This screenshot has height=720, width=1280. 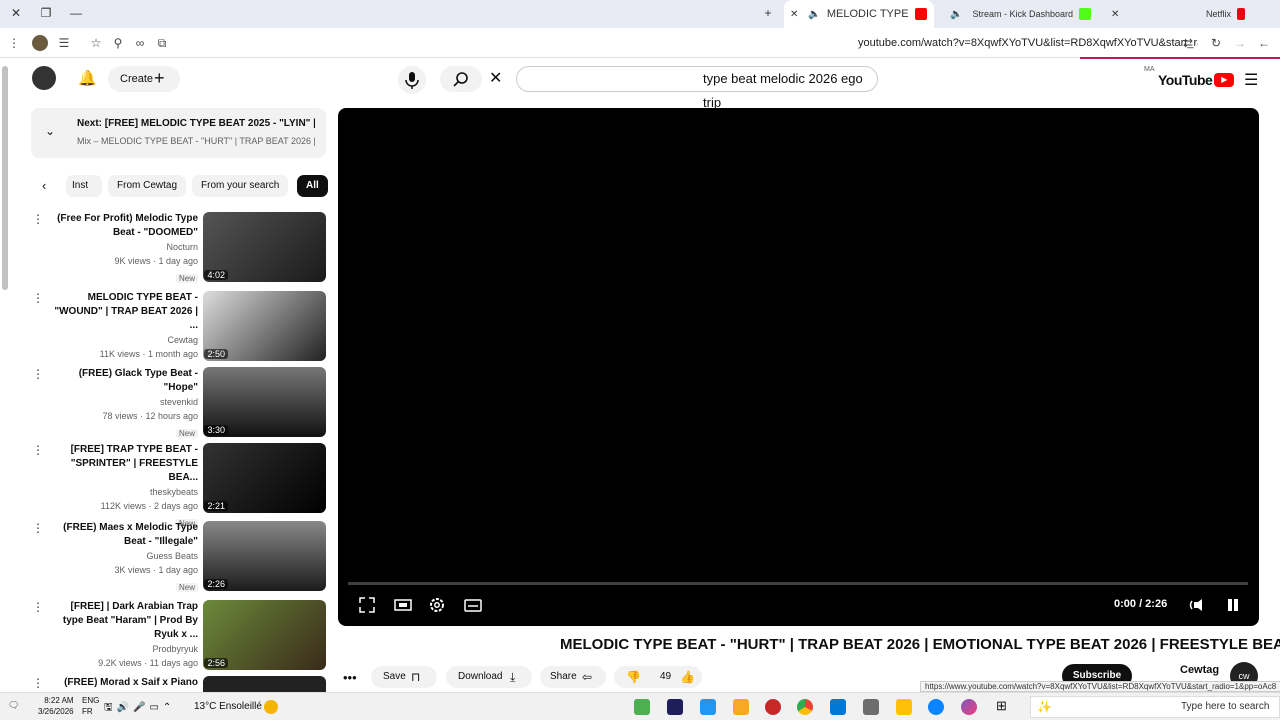 What do you see at coordinates (46, 13) in the screenshot?
I see `maximize-window-icon: ❐` at bounding box center [46, 13].